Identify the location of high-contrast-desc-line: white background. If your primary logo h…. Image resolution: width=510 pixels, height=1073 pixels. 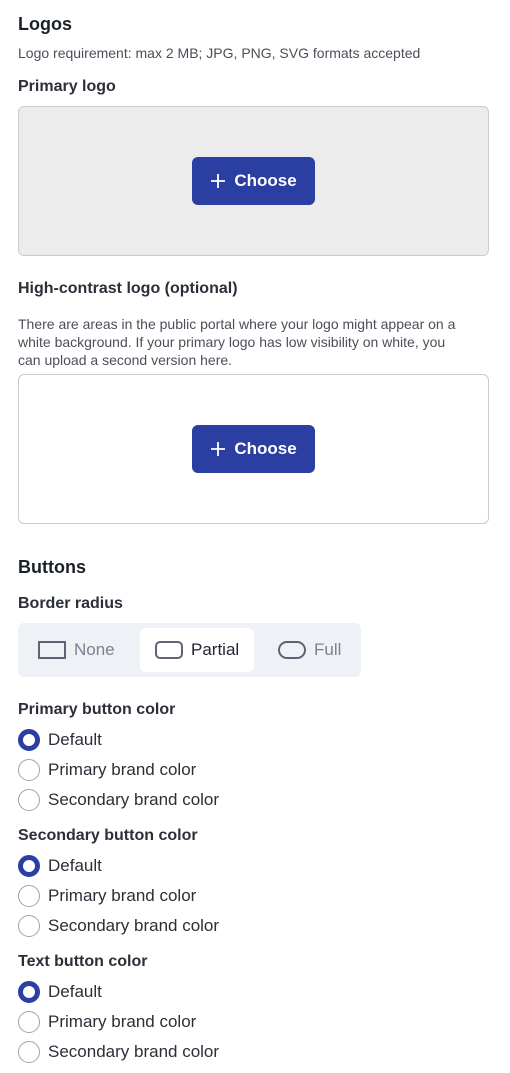
(232, 342).